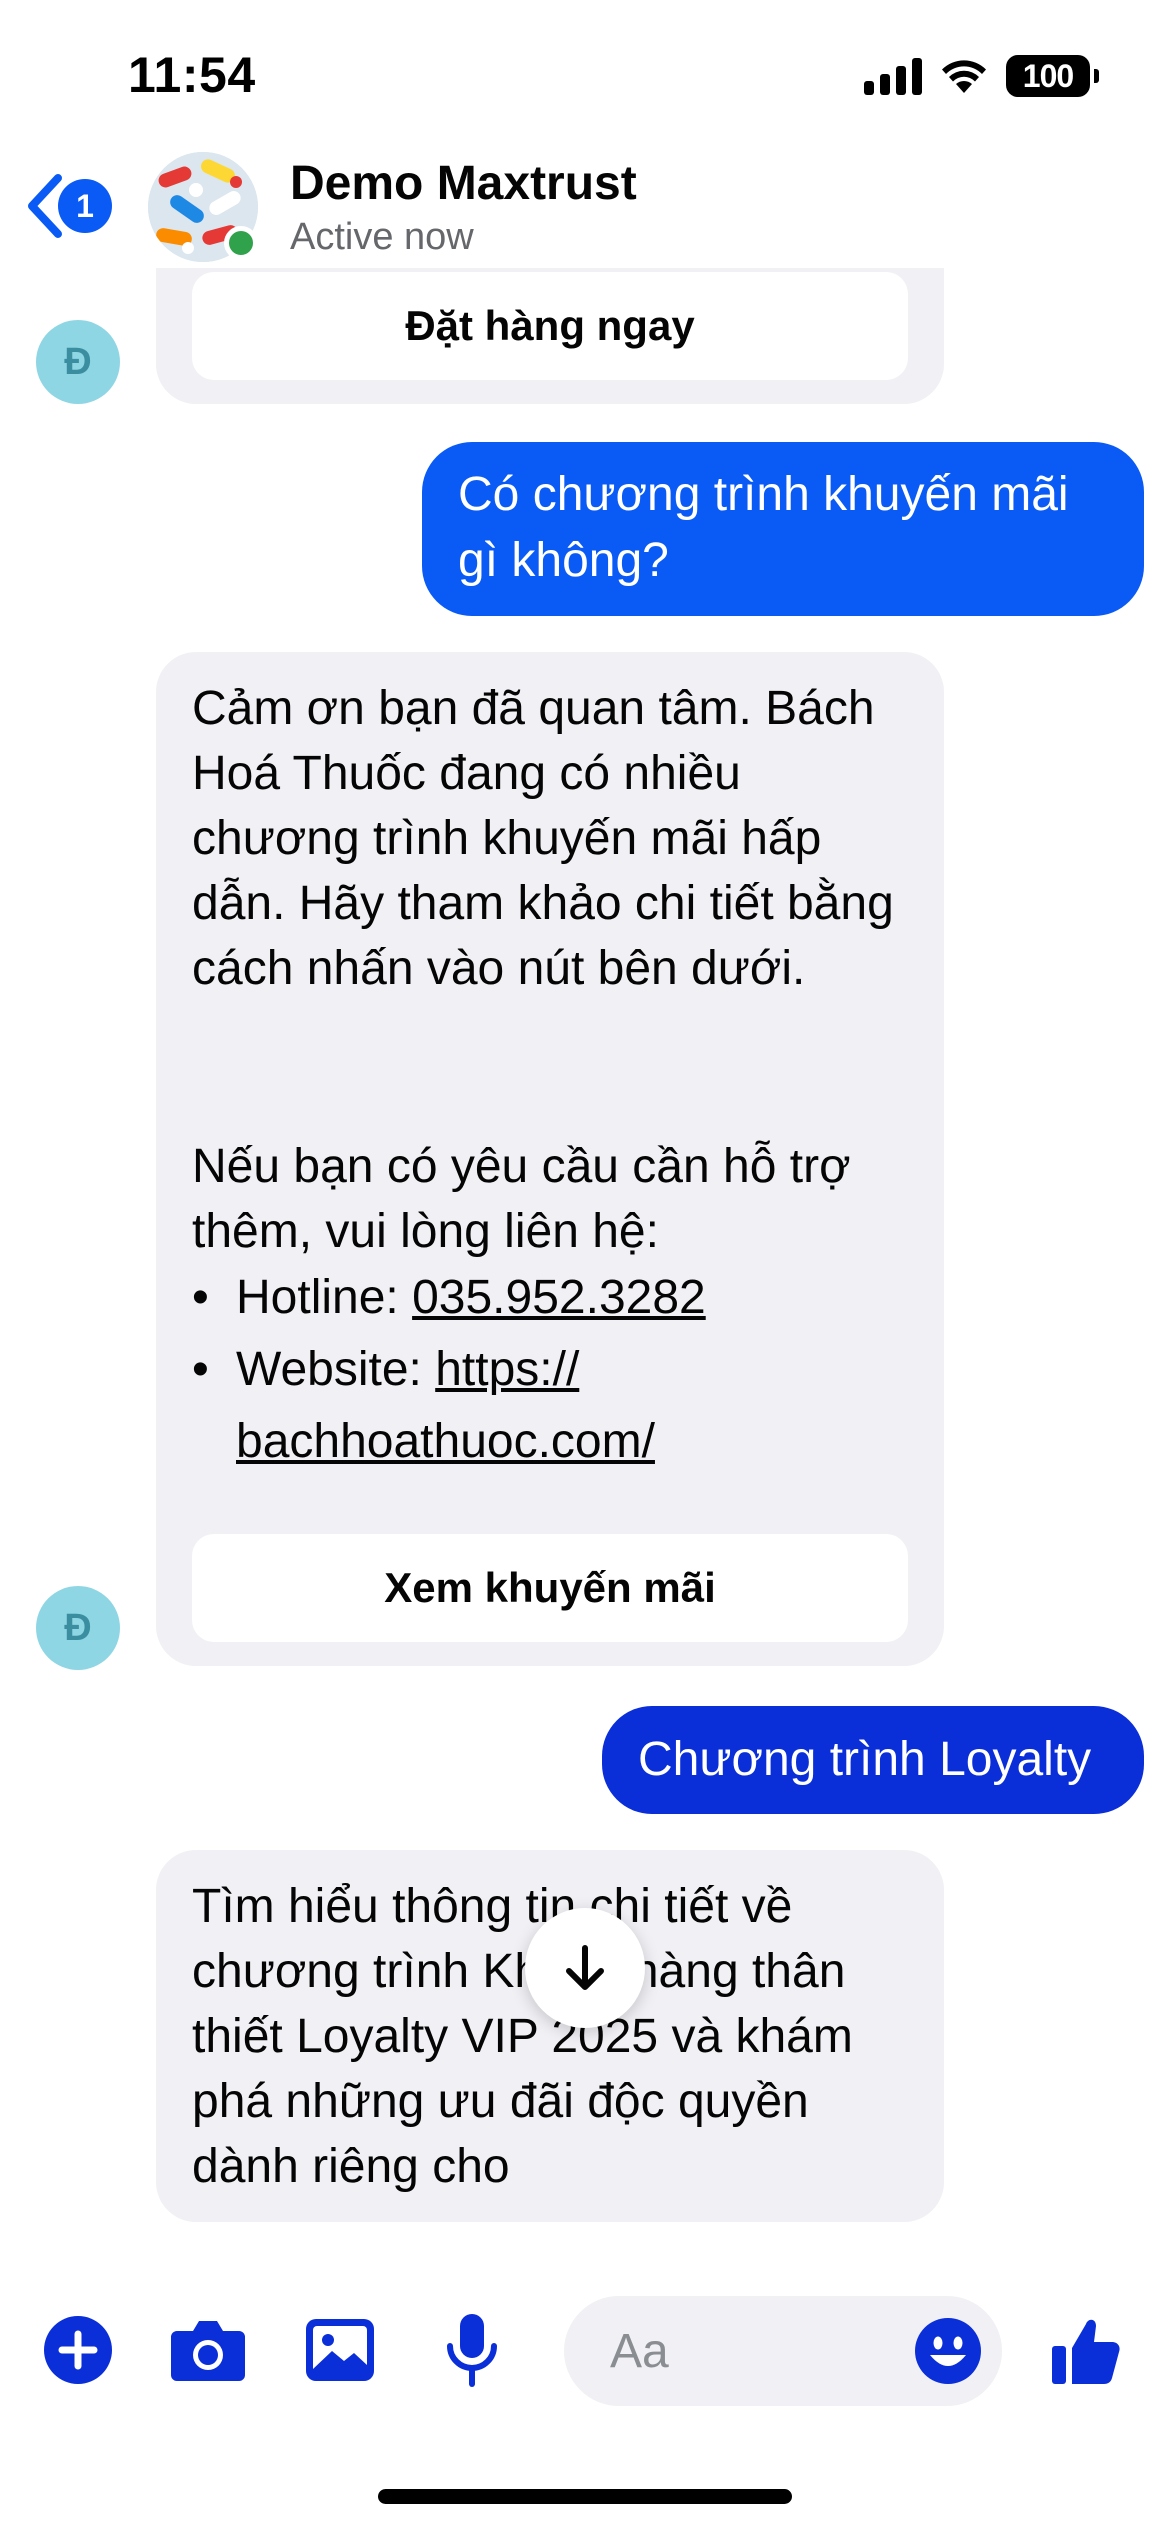 The image size is (1170, 2532). Describe the element at coordinates (550, 326) in the screenshot. I see `order-now-button: Đặt hàng ngay` at that location.